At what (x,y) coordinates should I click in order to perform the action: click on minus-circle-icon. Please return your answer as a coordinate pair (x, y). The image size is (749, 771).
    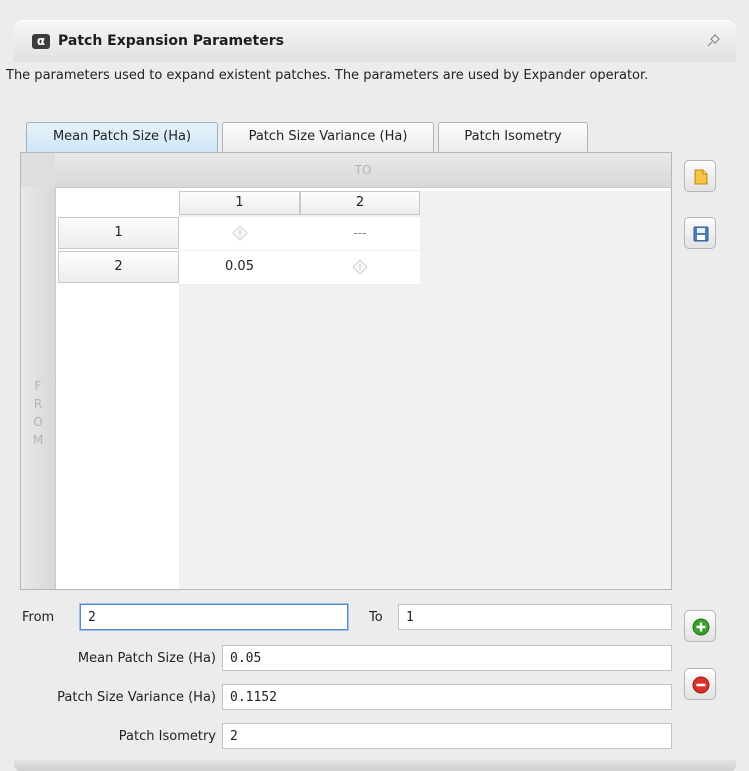
    Looking at the image, I should click on (701, 685).